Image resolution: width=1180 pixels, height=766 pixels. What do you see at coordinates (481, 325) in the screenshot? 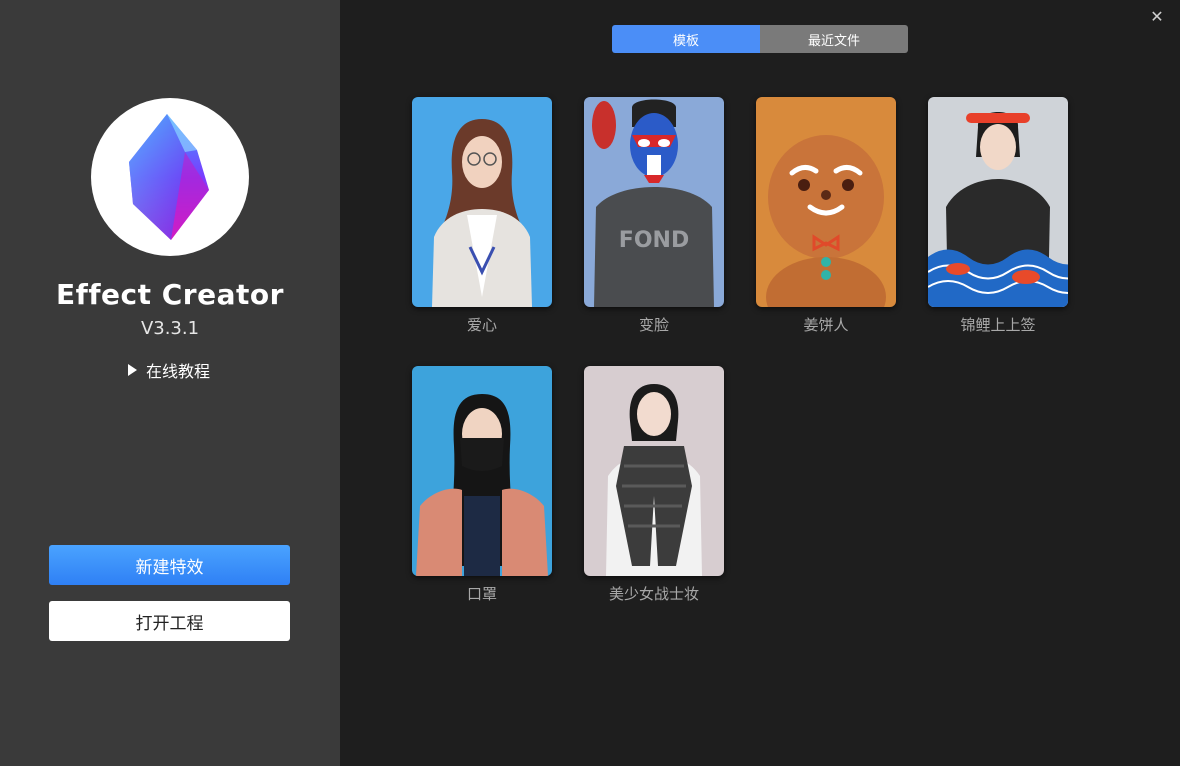
I see `template-label: 爱心` at bounding box center [481, 325].